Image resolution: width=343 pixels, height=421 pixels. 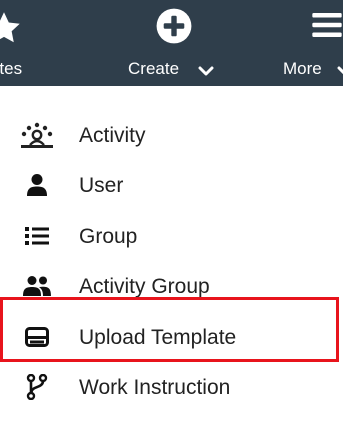 I want to click on menu-item-group: Group, so click(x=171, y=236).